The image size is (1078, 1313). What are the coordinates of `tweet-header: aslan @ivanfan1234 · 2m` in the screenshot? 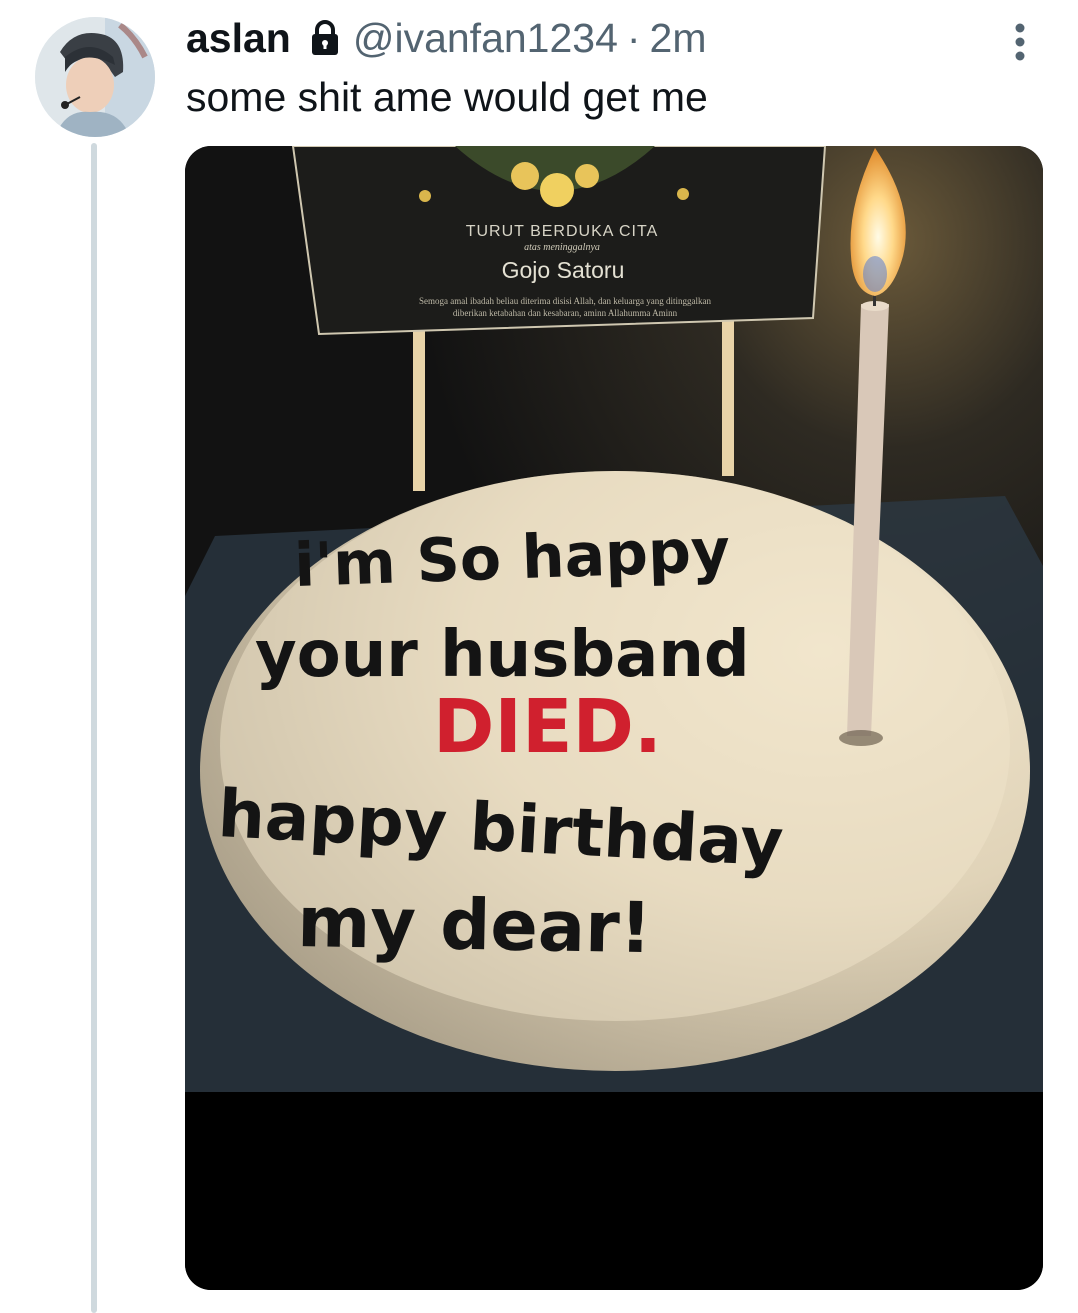 It's located at (446, 38).